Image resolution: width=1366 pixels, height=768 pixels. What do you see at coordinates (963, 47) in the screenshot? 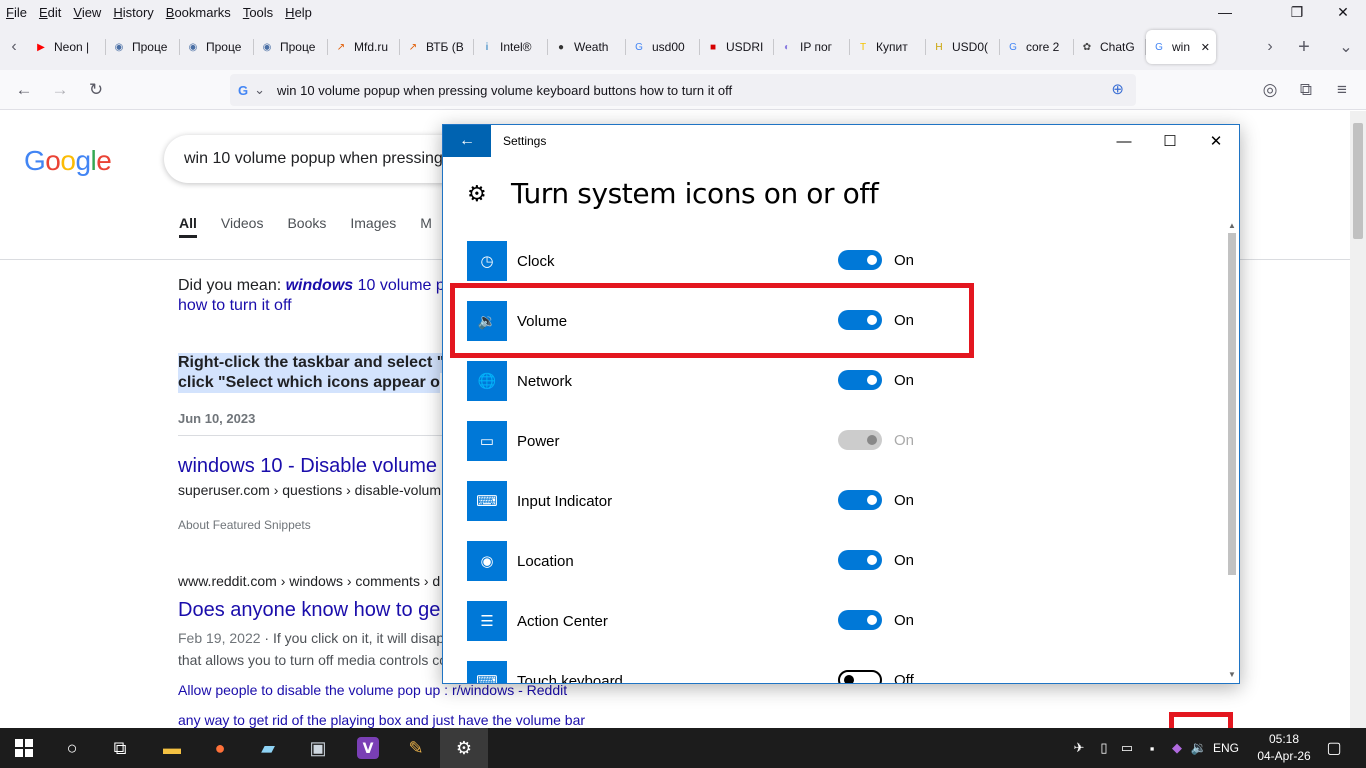
I see `browser-tab: H USD0(` at bounding box center [963, 47].